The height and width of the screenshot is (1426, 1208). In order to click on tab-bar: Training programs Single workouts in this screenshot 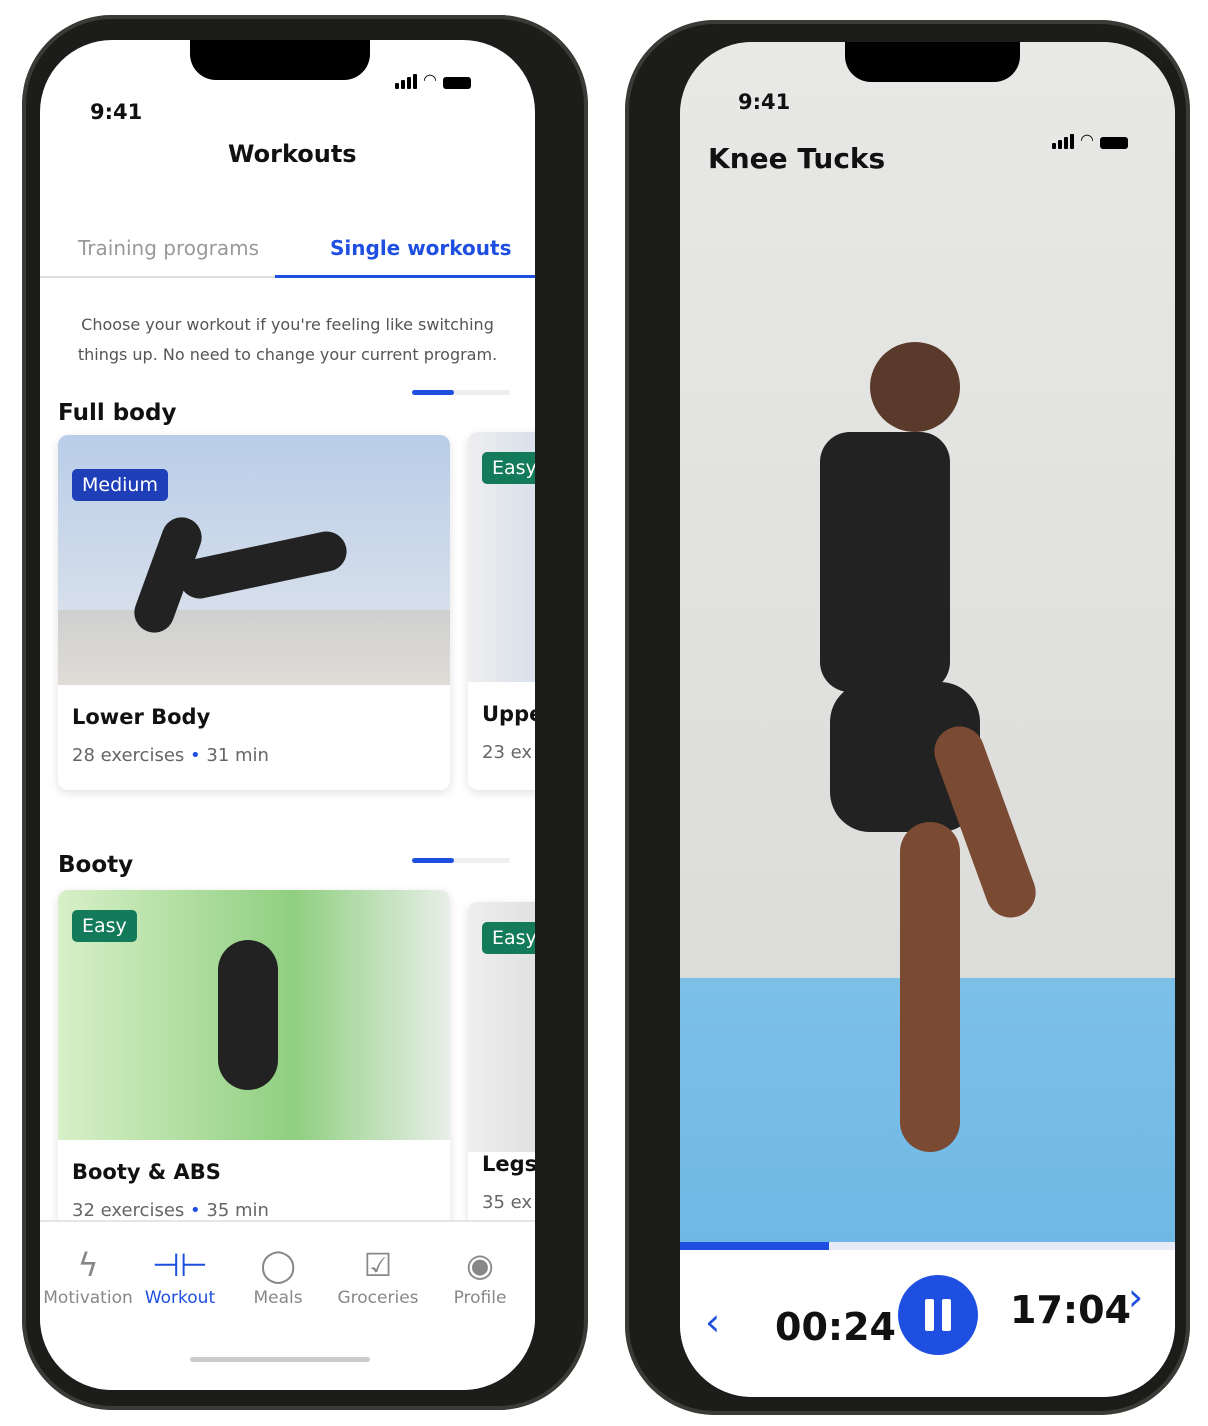, I will do `click(287, 249)`.